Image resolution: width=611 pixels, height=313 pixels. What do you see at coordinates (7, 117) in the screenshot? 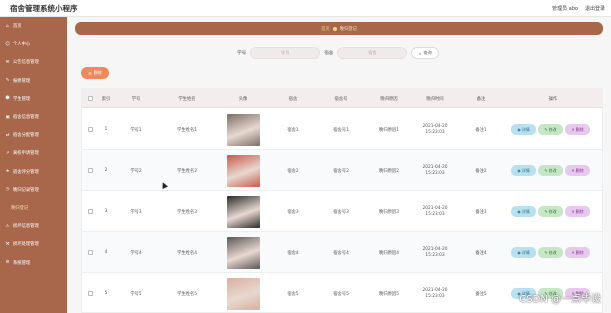
I see `dorm-icon: ▣` at bounding box center [7, 117].